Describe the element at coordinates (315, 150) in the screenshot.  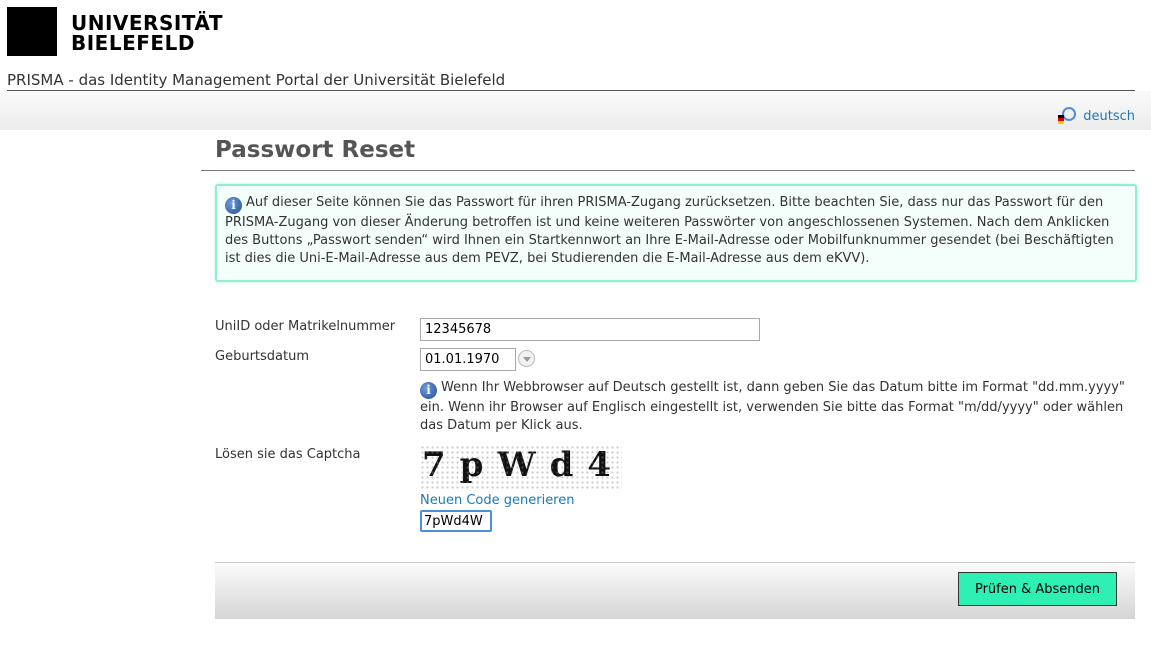
I see `page-title: Passwort Reset` at that location.